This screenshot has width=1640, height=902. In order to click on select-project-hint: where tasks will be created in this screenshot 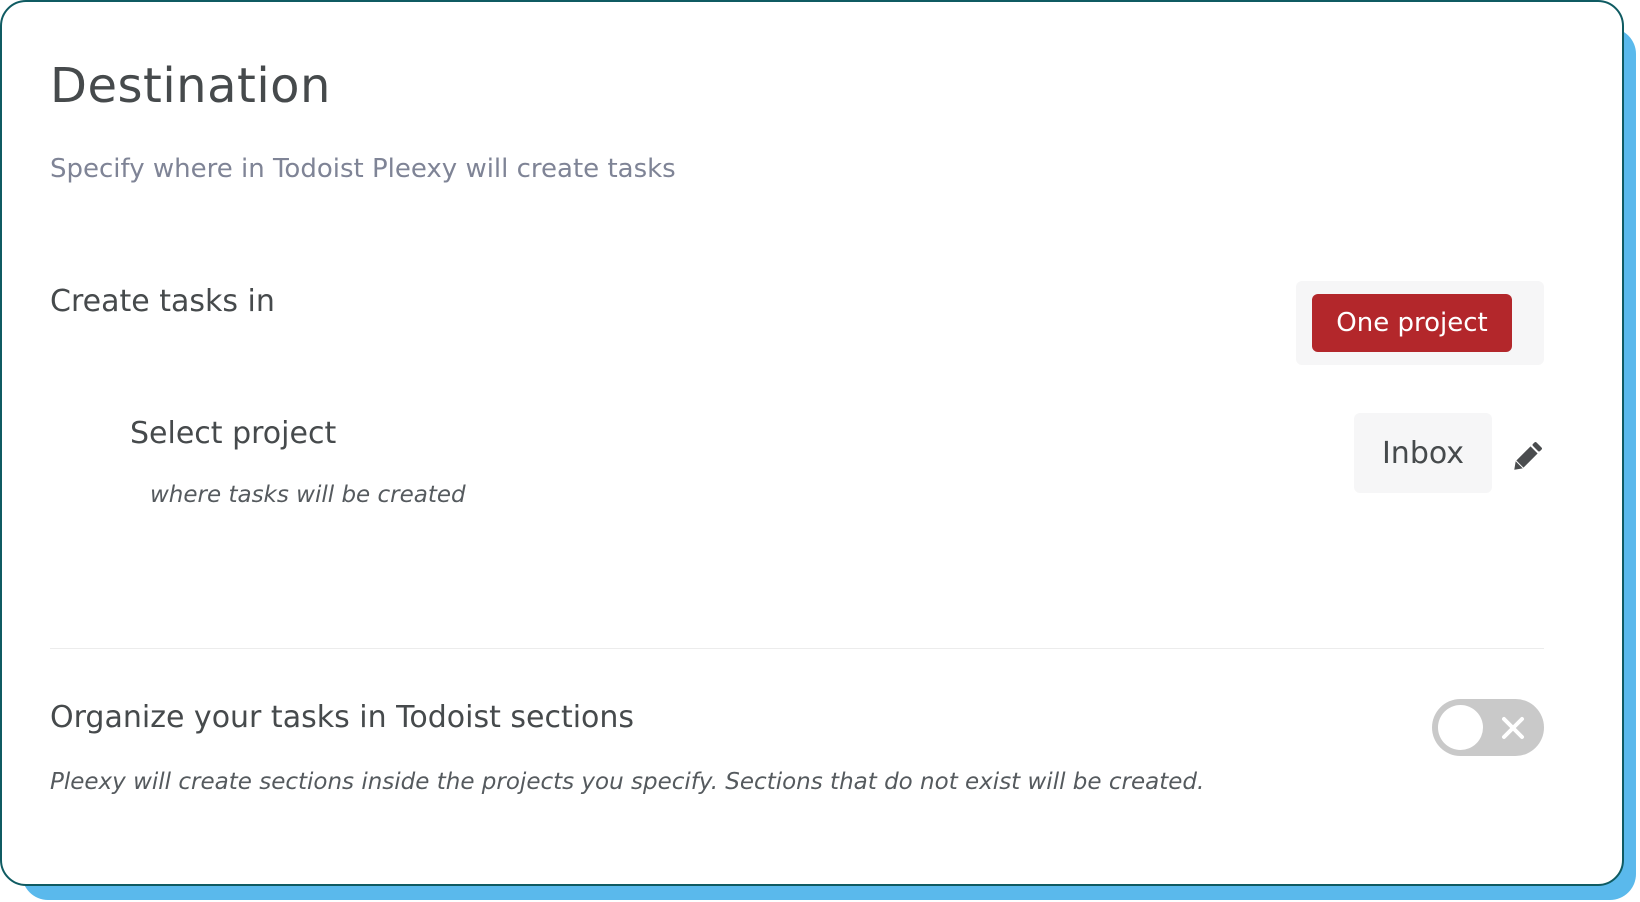, I will do `click(308, 495)`.